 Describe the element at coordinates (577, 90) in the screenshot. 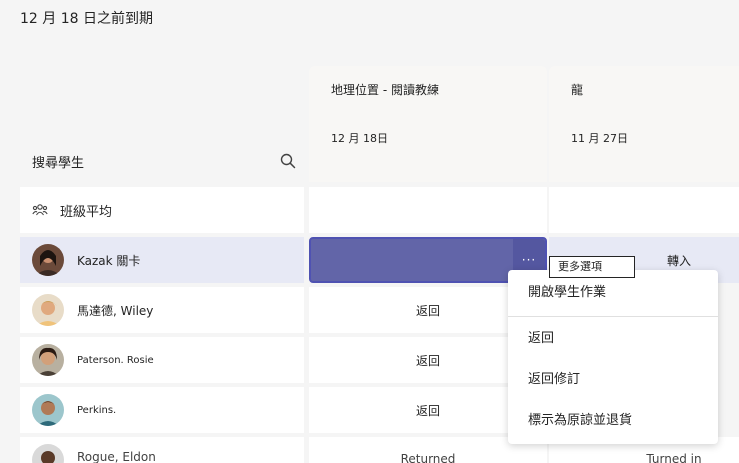

I see `assignment-title: 龍` at that location.